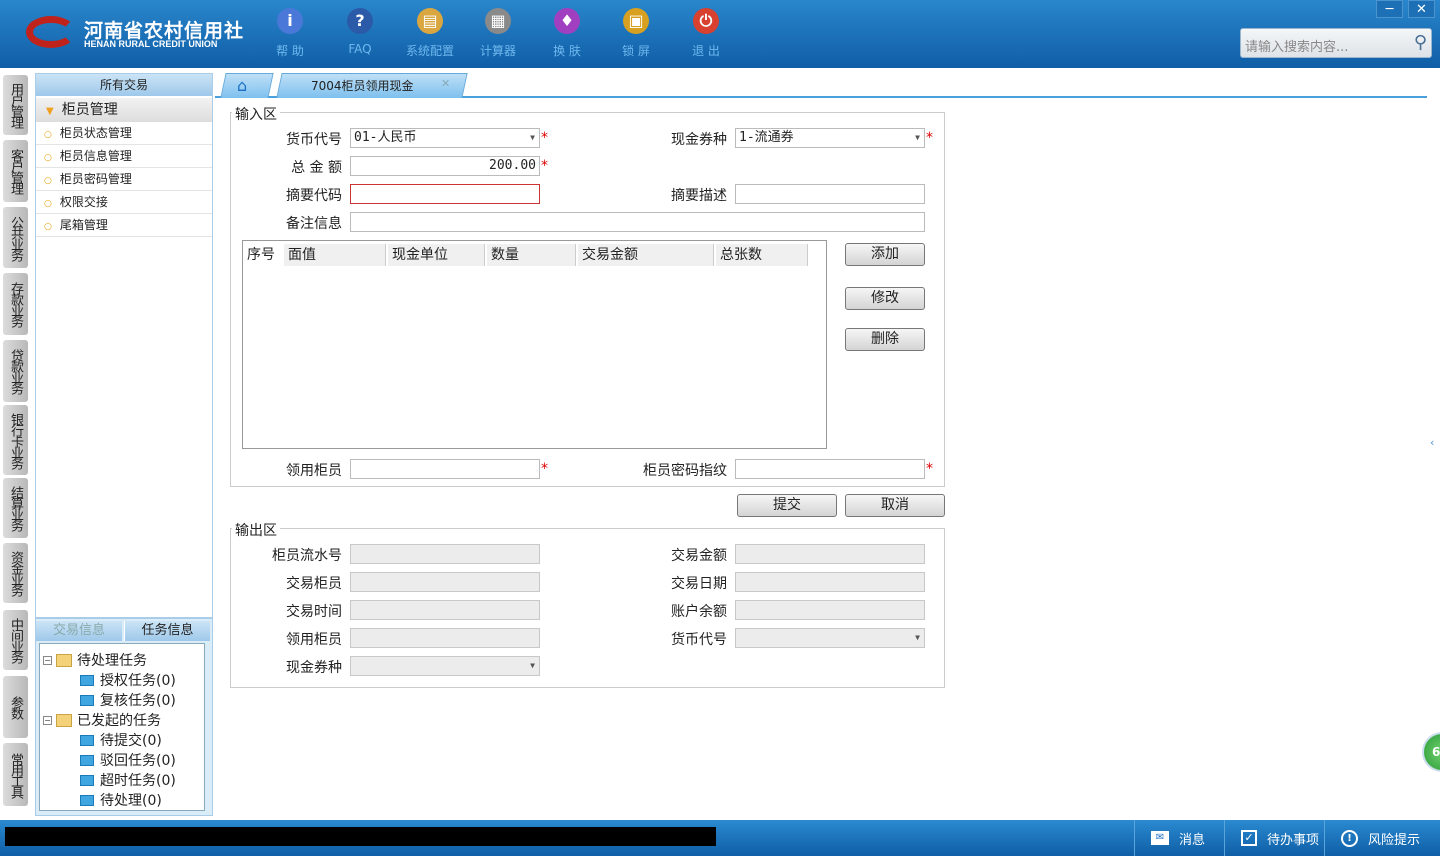  Describe the element at coordinates (445, 194) in the screenshot. I see `summary-code-input` at that location.